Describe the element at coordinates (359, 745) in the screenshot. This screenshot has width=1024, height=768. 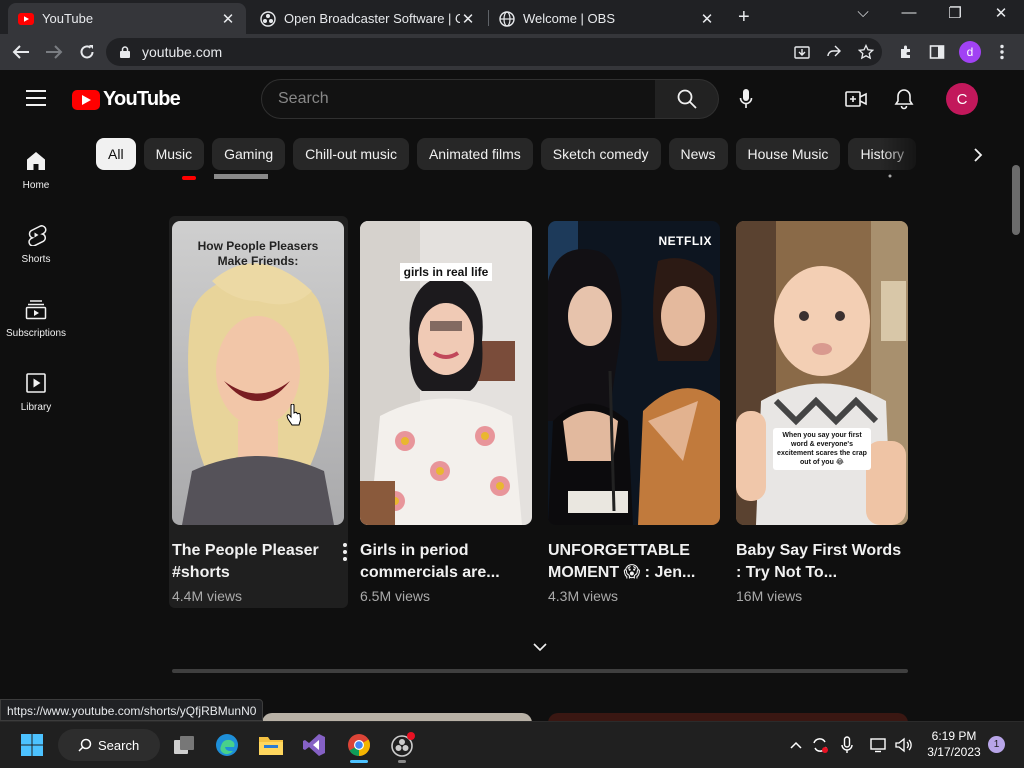
I see `chrome-icon` at that location.